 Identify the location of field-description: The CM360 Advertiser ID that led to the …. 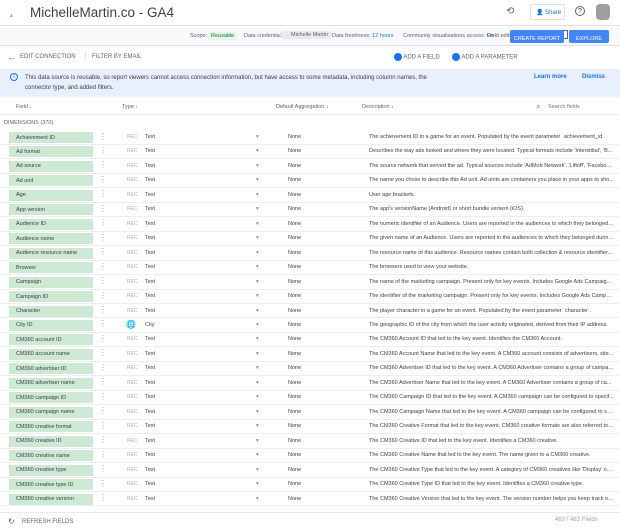
(491, 368).